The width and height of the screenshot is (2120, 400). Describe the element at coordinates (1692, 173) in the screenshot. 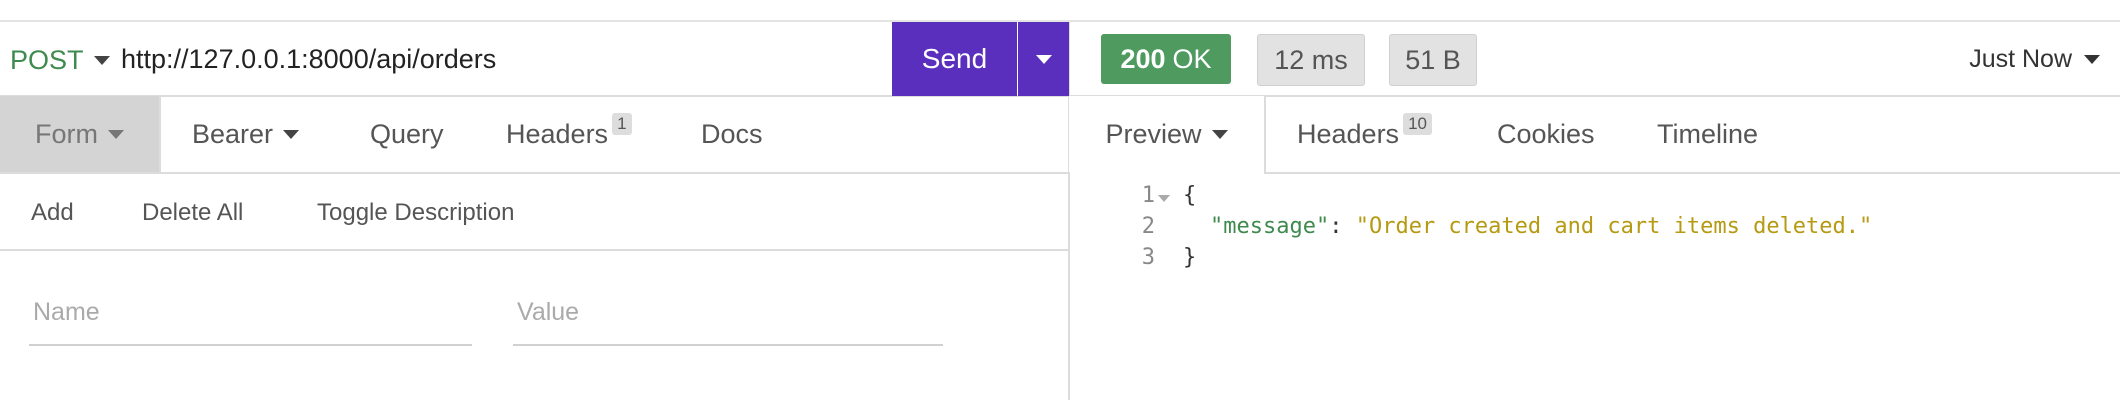

I see `right-tabs-divider-a` at that location.